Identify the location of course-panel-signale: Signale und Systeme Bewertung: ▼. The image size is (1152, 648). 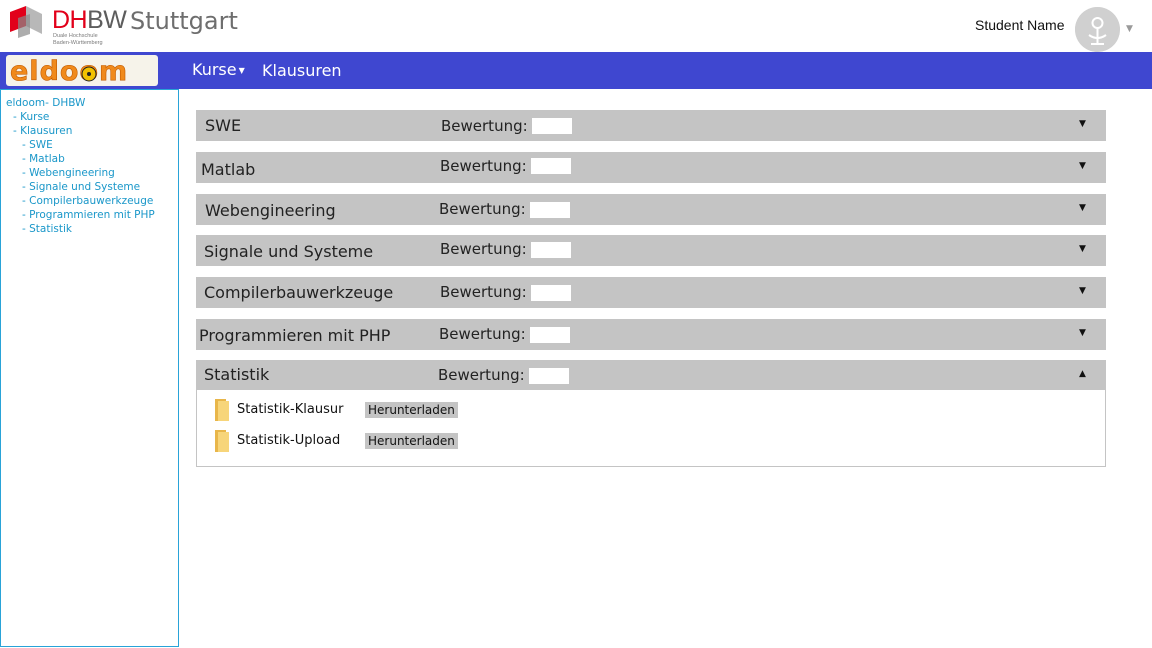
(651, 250).